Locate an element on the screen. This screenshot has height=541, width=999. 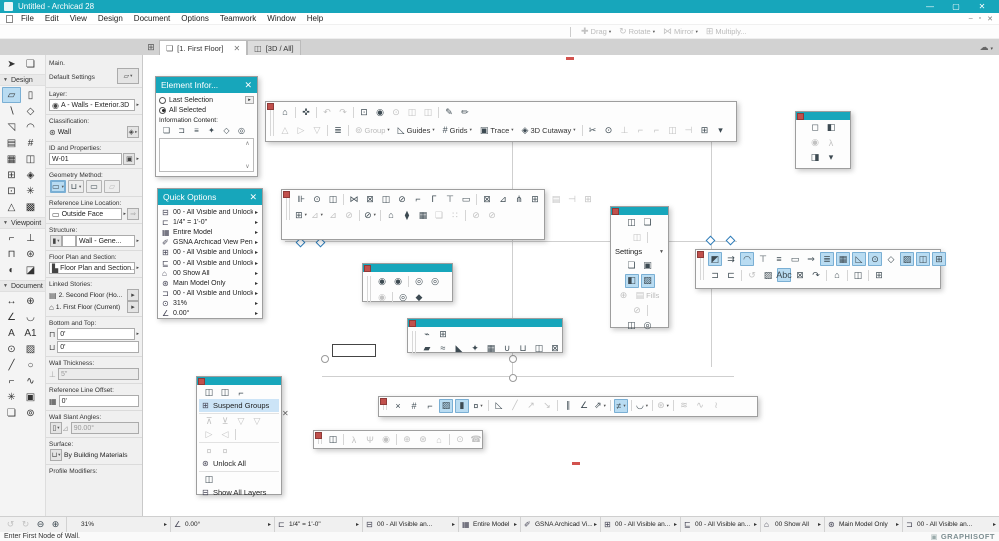
grids-menu-icon: # Grids ▾ is located at coordinates (457, 130).